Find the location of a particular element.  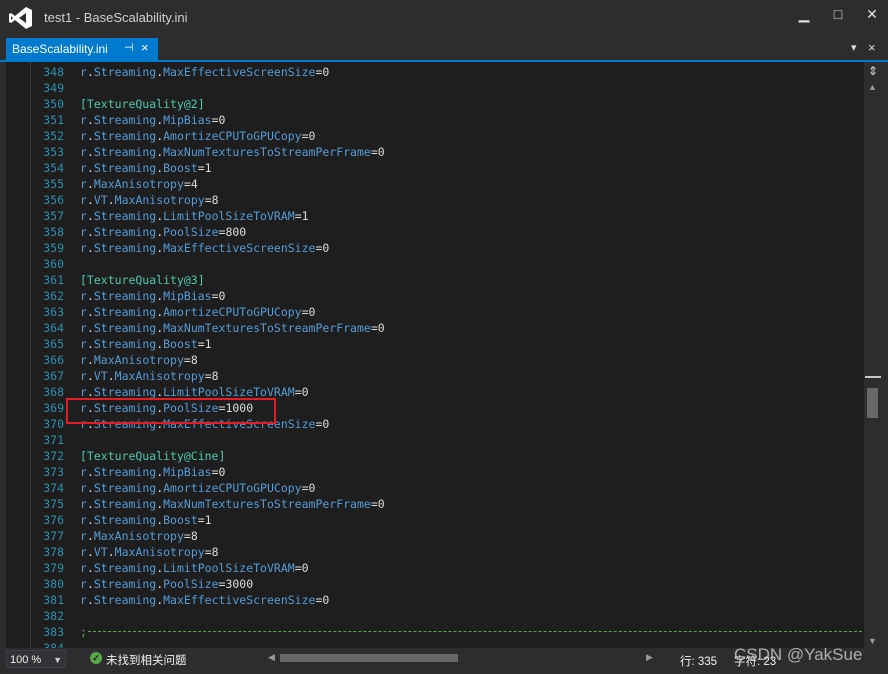

pin-icon: ⊣ is located at coordinates (129, 47).